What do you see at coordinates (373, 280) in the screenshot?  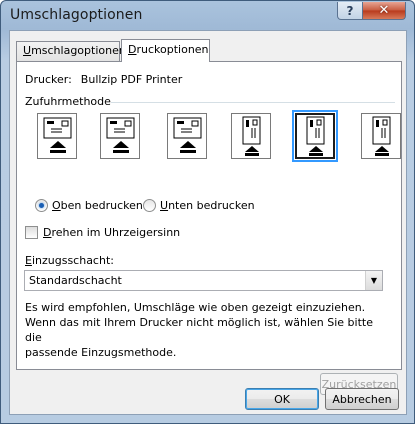 I see `chevron-down-icon: ▼` at bounding box center [373, 280].